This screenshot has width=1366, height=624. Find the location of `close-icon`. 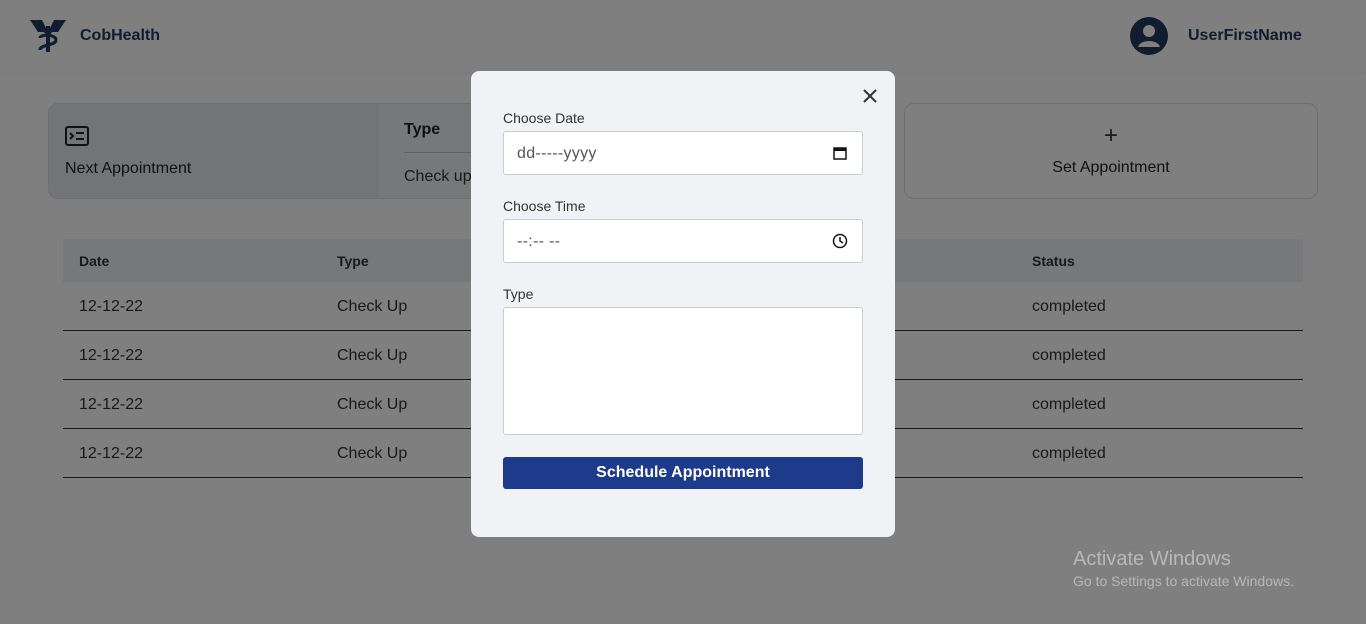

close-icon is located at coordinates (870, 96).